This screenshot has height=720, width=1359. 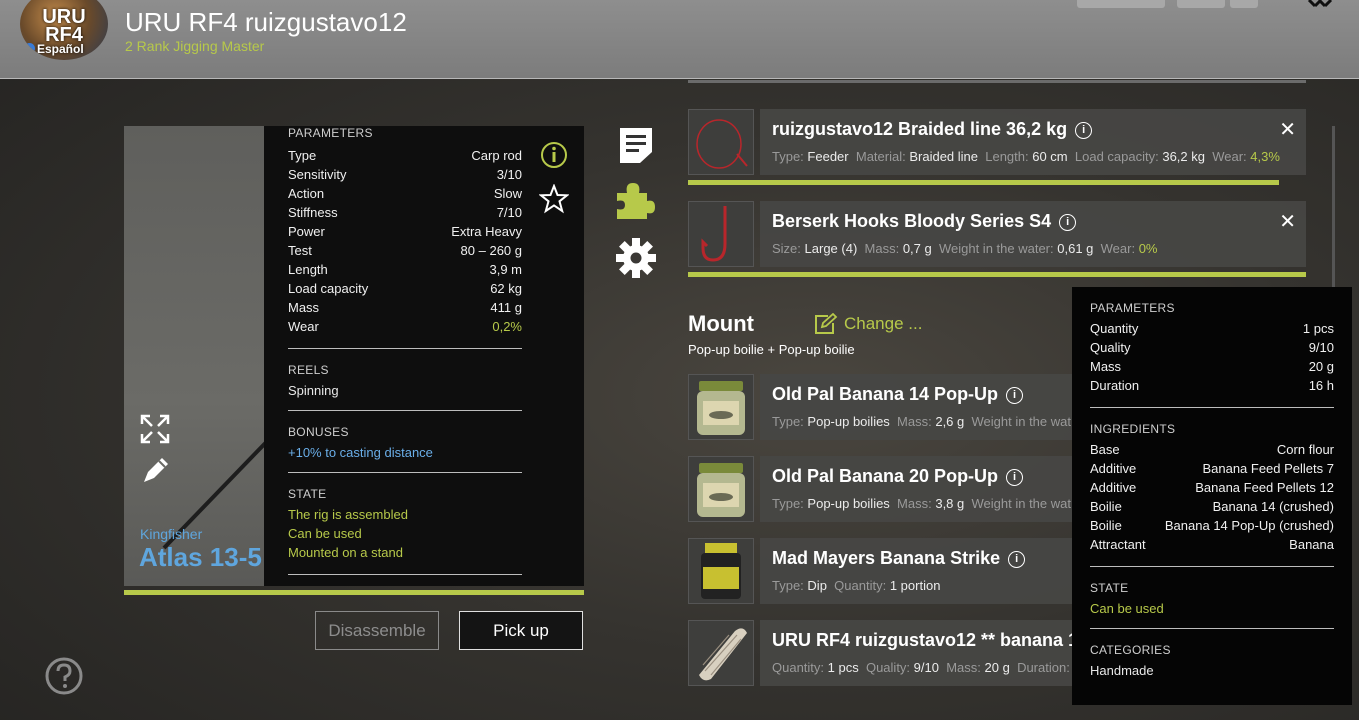 What do you see at coordinates (1021, 503) in the screenshot?
I see `detail-label: Weight in the wat` at bounding box center [1021, 503].